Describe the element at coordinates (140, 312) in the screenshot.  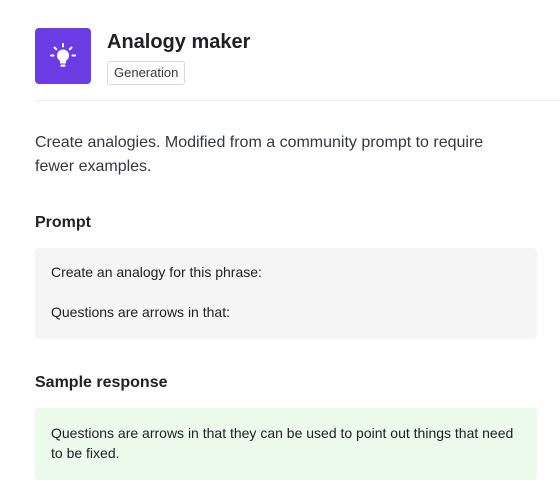
I see `prompt-line: Questions are arrows in that:` at that location.